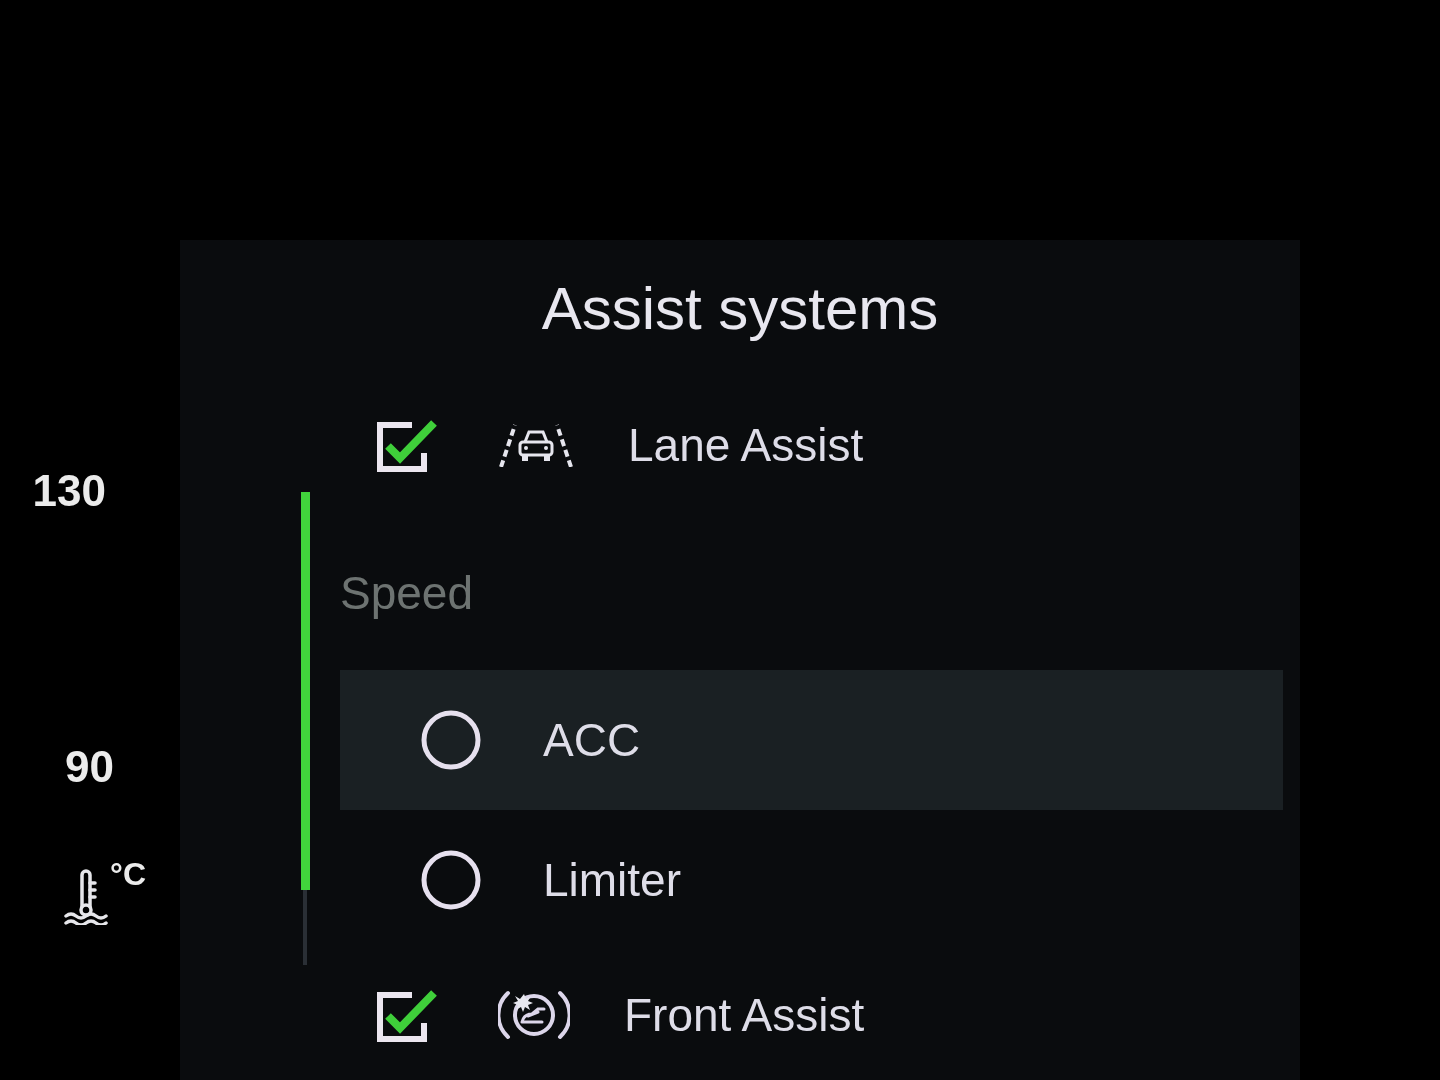 The width and height of the screenshot is (1440, 1080). What do you see at coordinates (746, 445) in the screenshot?
I see `item-label: Lane Assist` at bounding box center [746, 445].